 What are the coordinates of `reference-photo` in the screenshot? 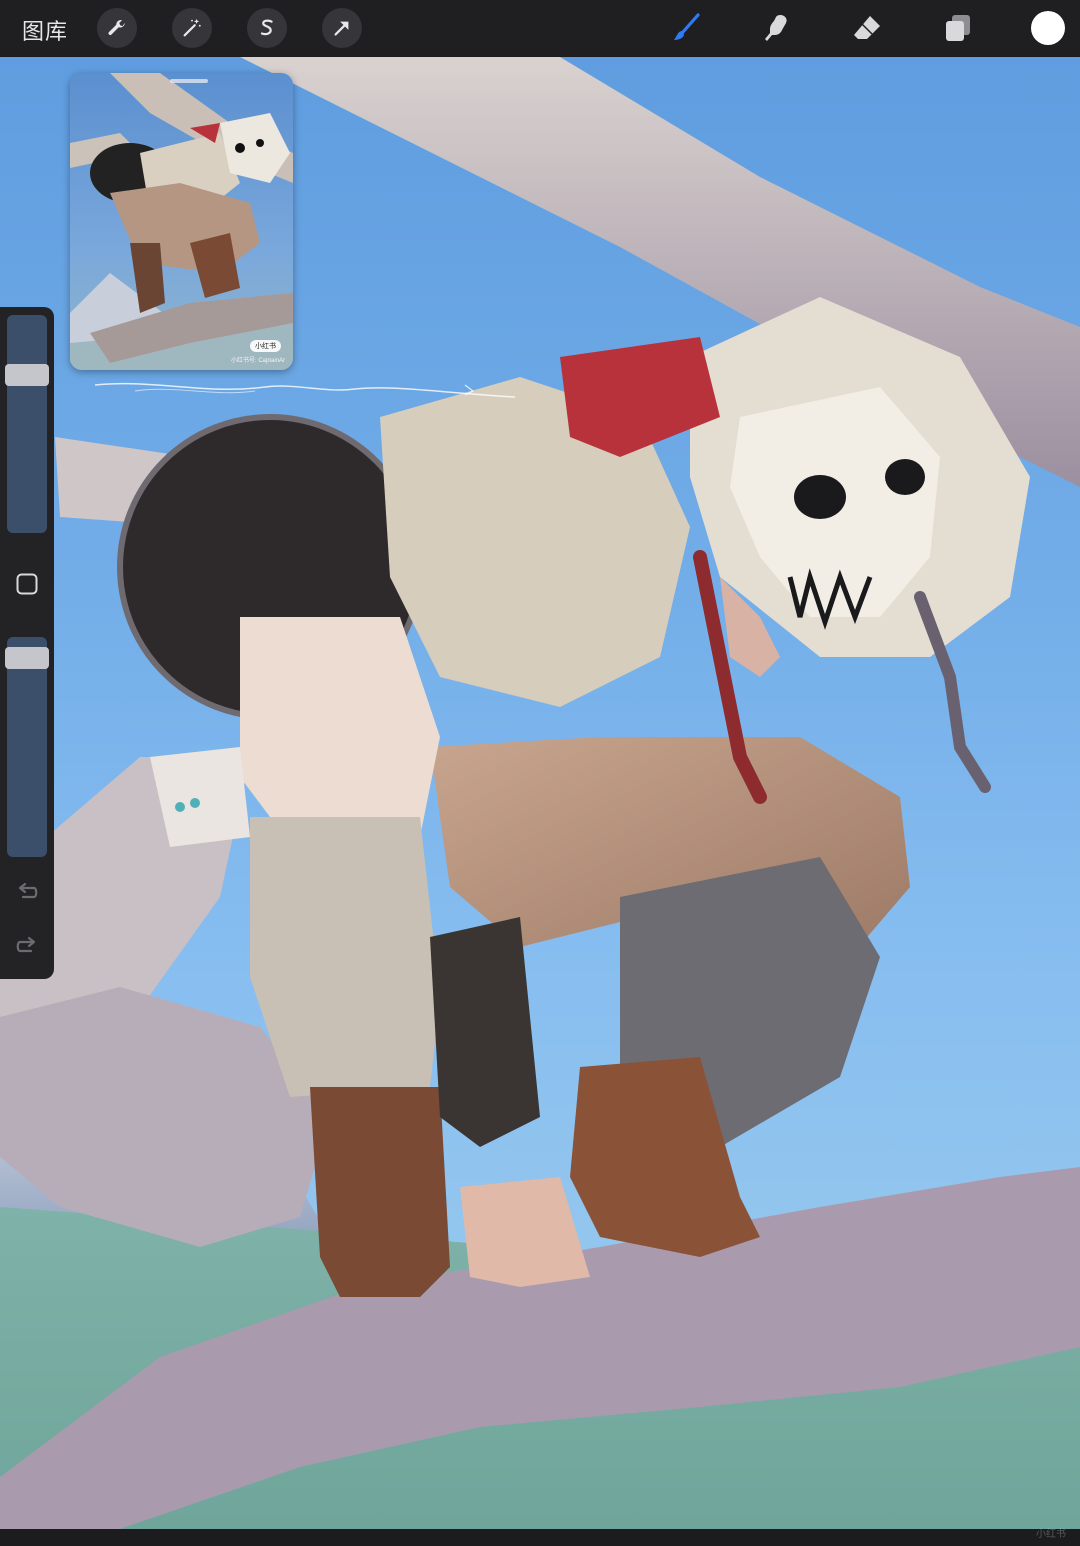 It's located at (181, 221).